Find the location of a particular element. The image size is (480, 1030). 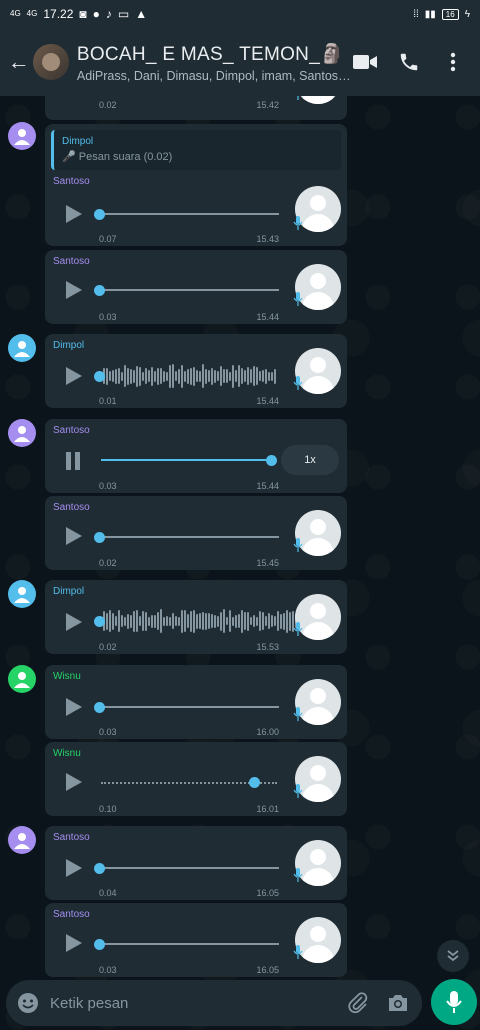

playback-speed-button: 1x is located at coordinates (310, 460).